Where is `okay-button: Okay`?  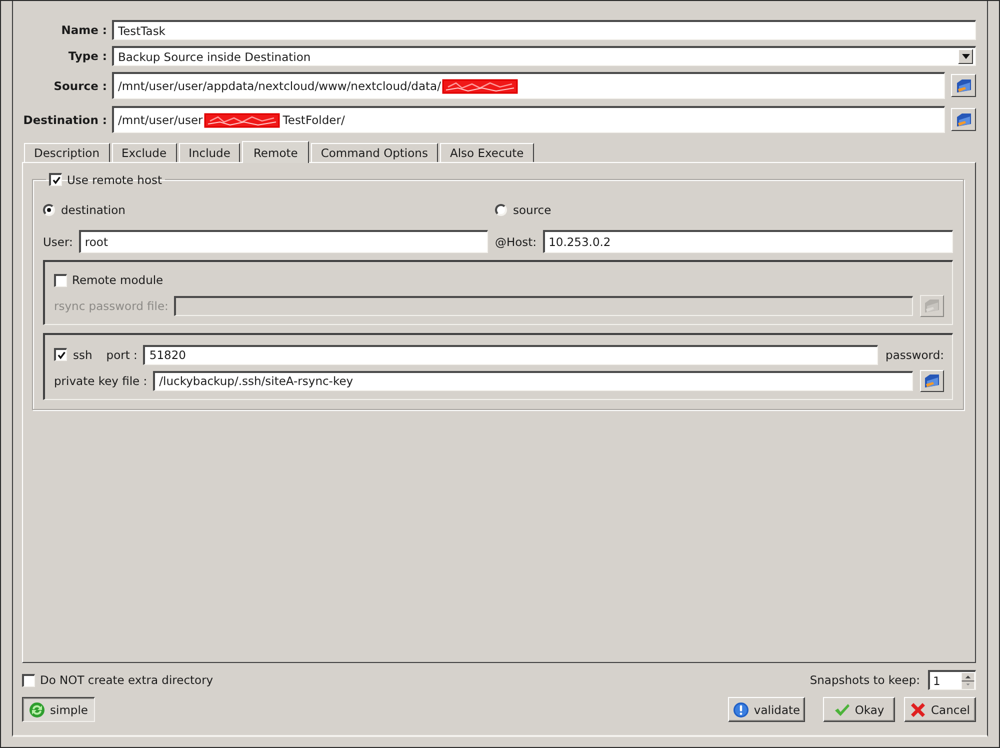 okay-button: Okay is located at coordinates (859, 709).